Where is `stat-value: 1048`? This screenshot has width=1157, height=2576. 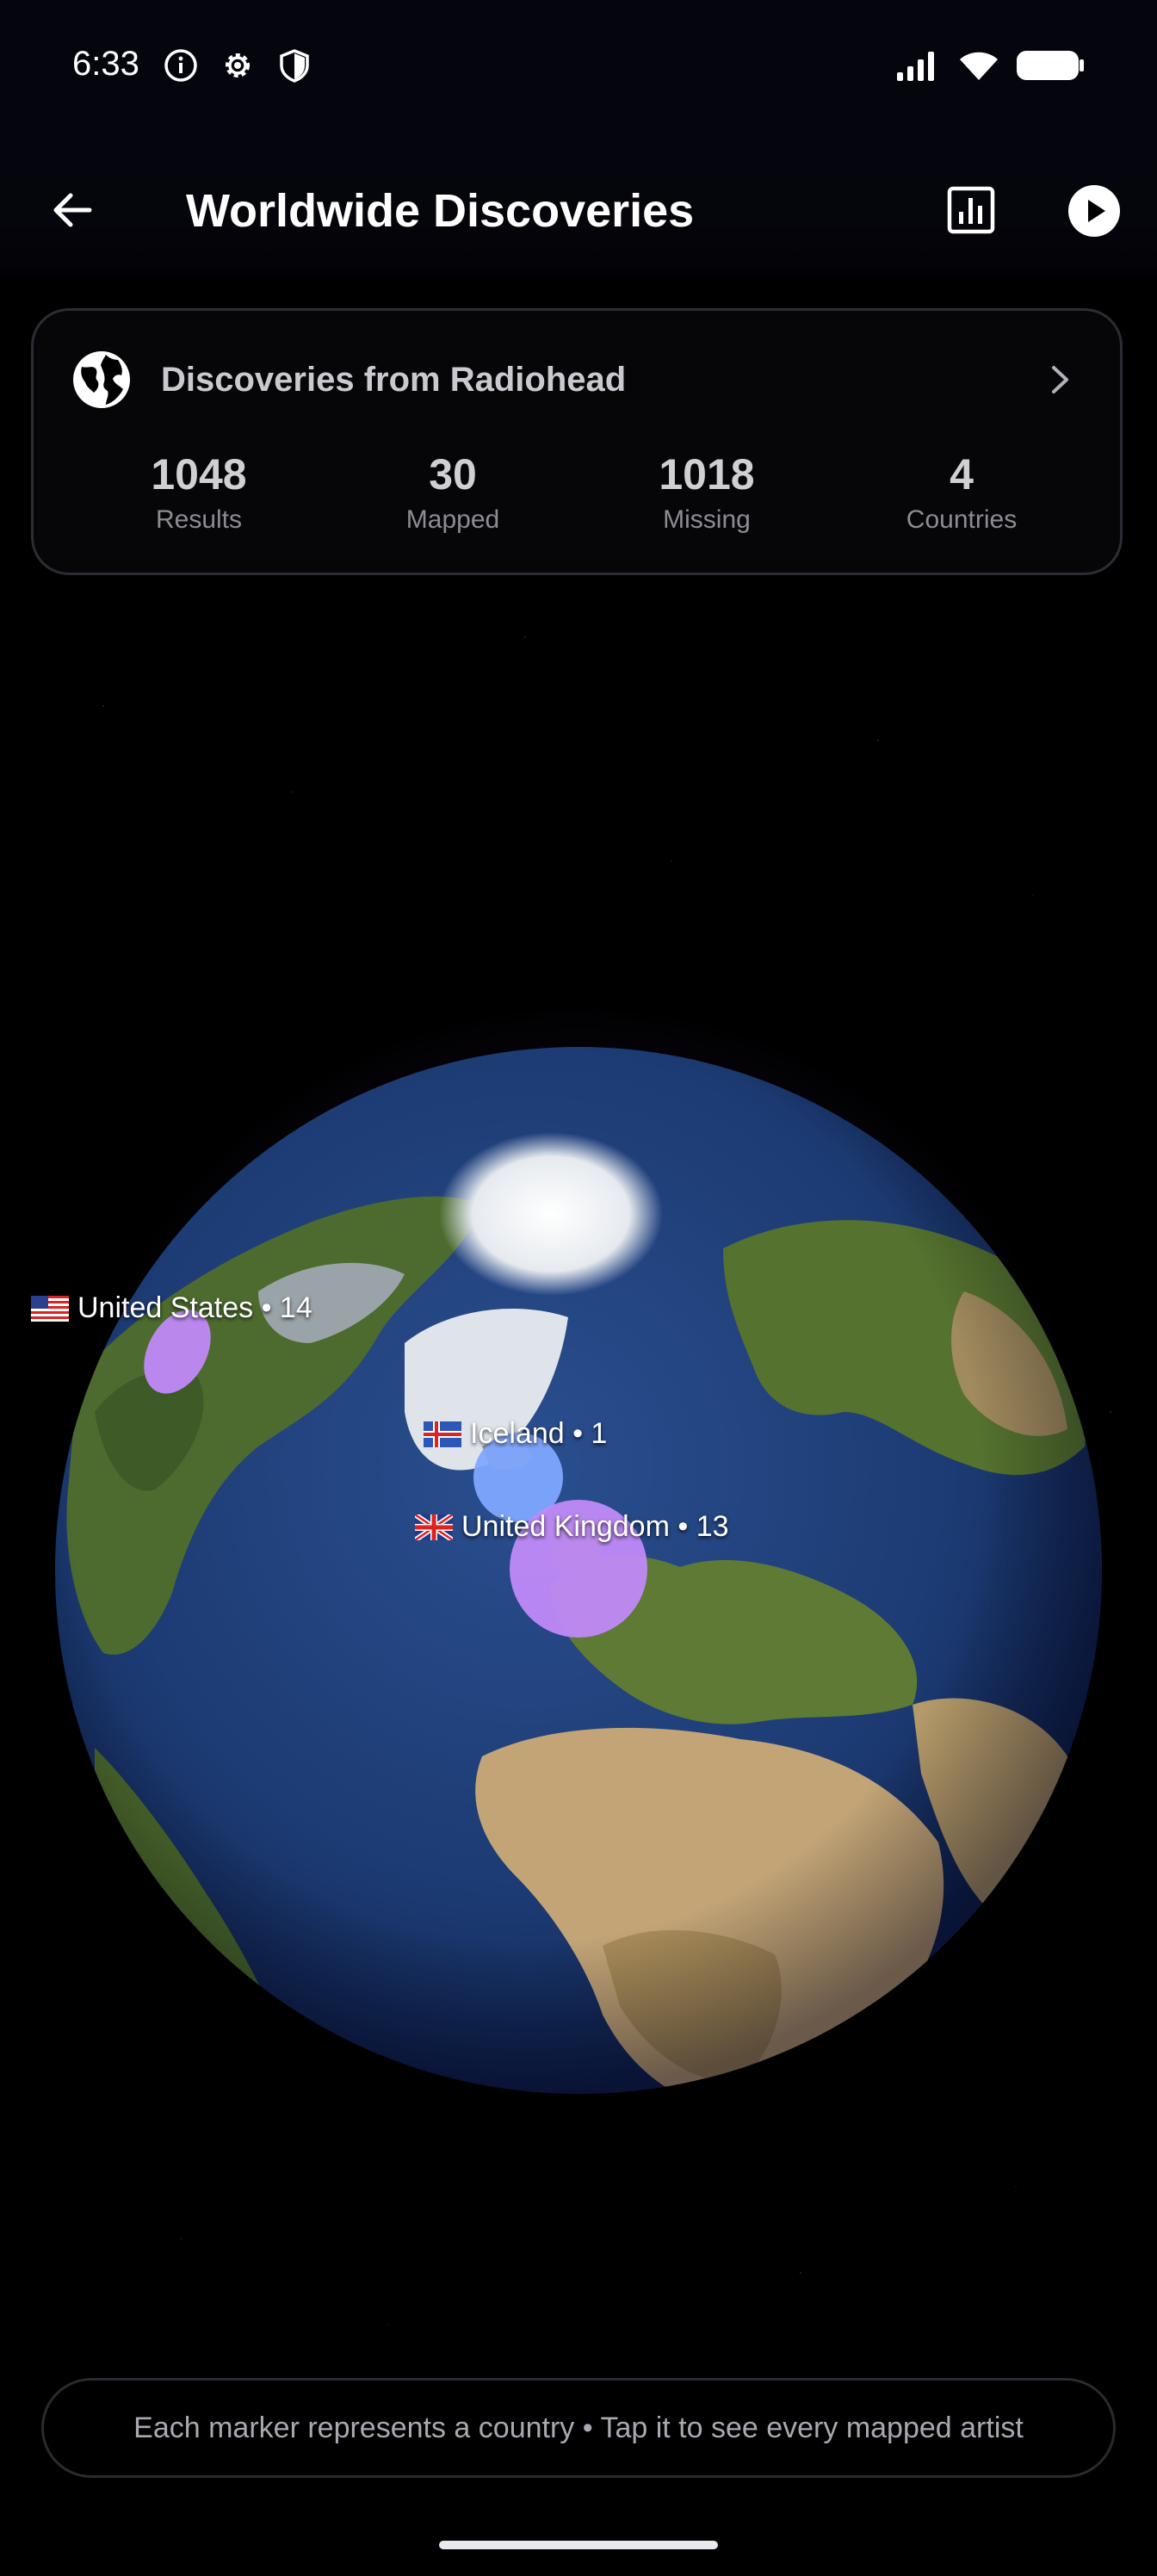
stat-value: 1048 is located at coordinates (199, 474).